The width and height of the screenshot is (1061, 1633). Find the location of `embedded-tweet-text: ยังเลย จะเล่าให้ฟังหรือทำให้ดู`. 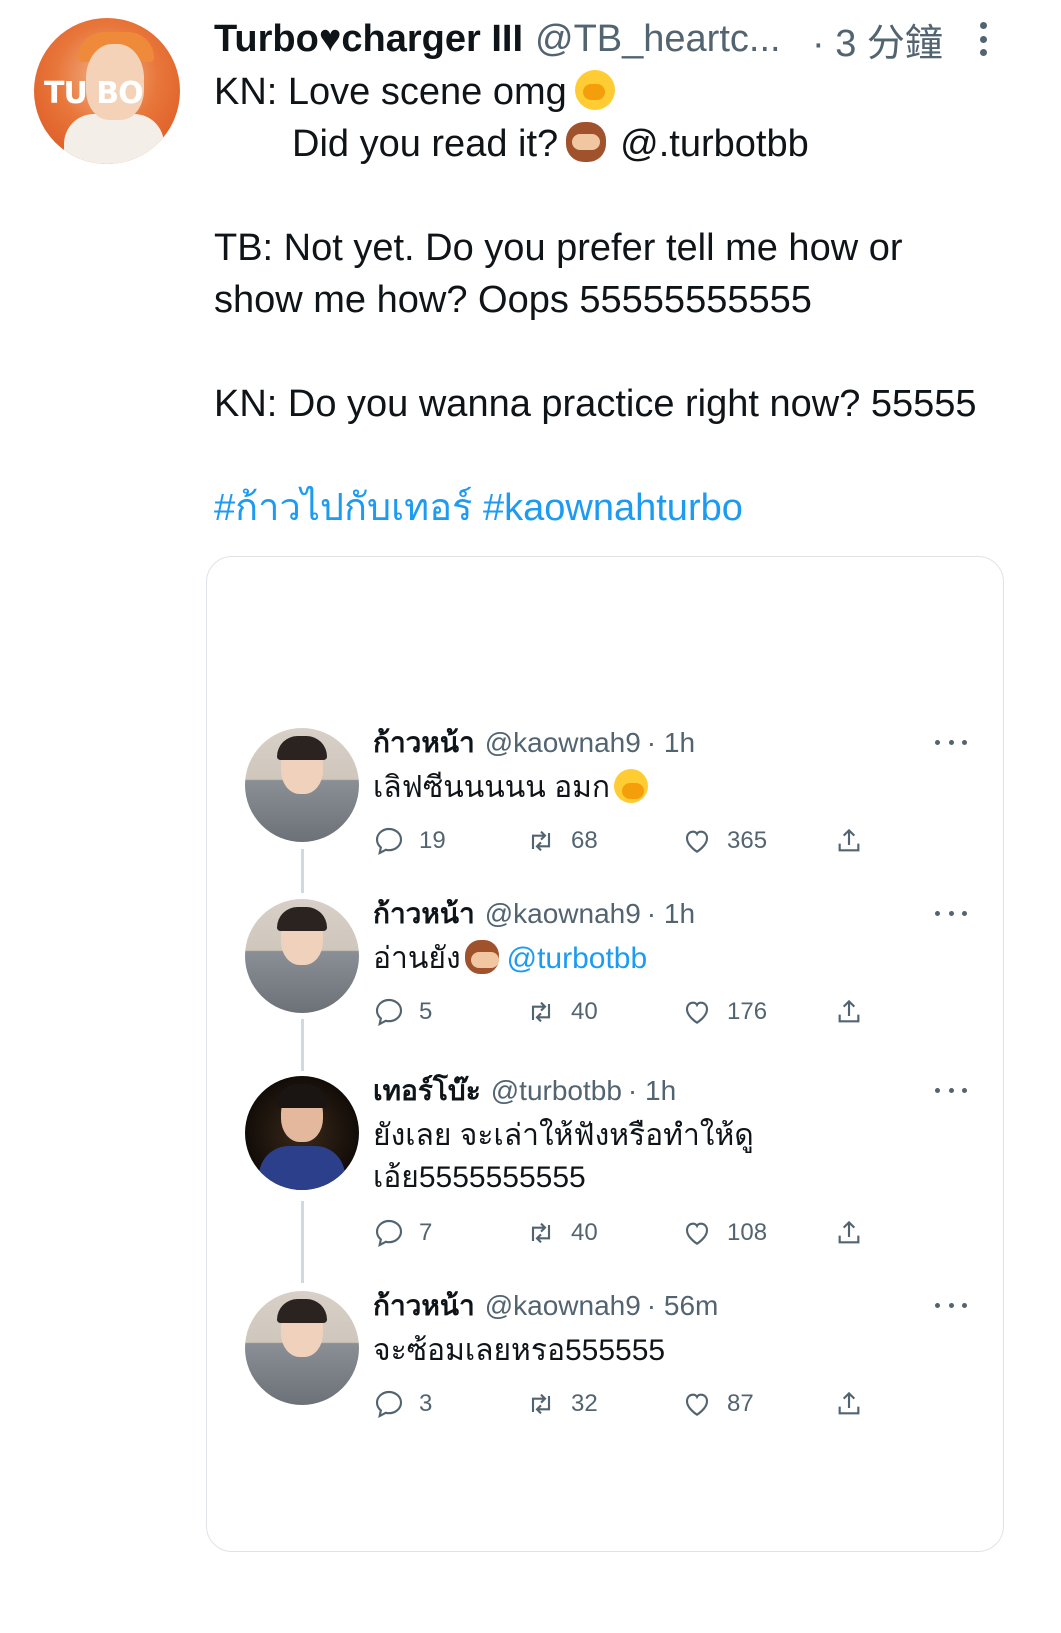

embedded-tweet-text: ยังเลย จะเล่าให้ฟังหรือทำให้ดู is located at coordinates (563, 1135).